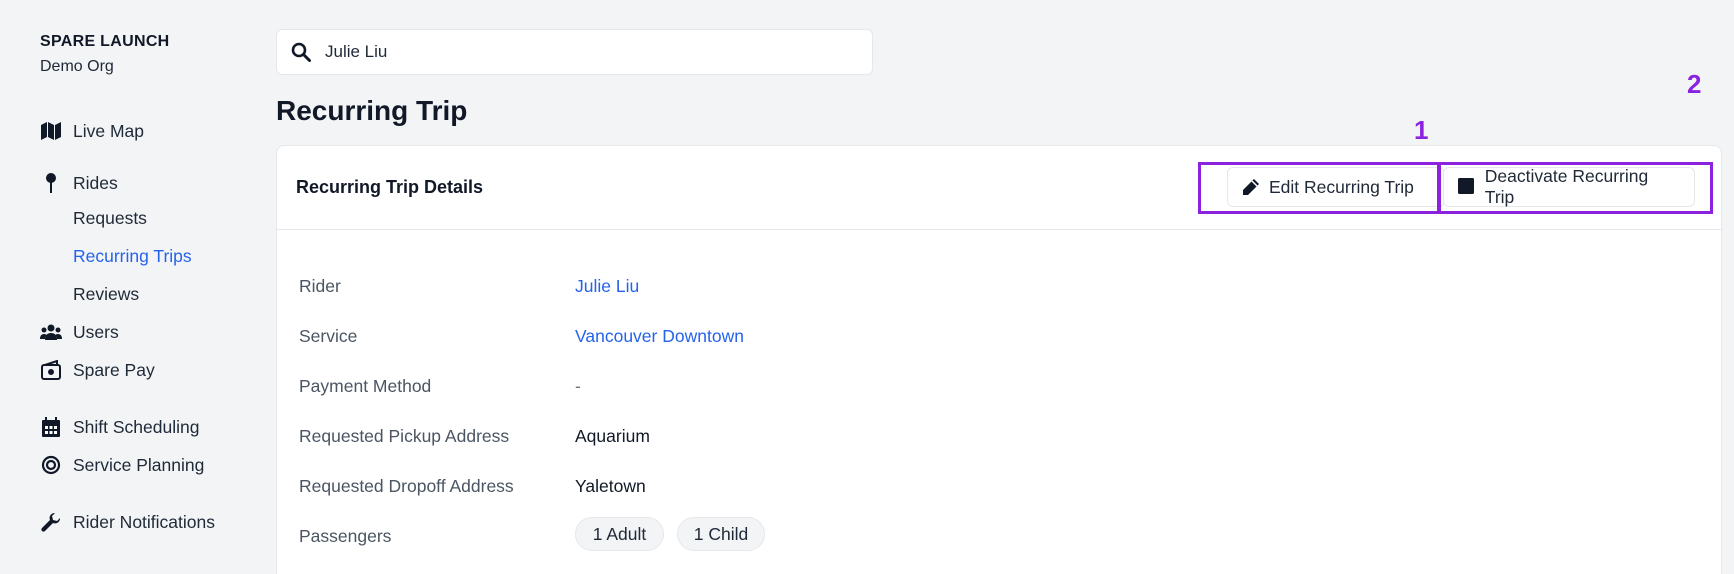 The width and height of the screenshot is (1734, 574). Describe the element at coordinates (51, 370) in the screenshot. I see `wallet-icon` at that location.